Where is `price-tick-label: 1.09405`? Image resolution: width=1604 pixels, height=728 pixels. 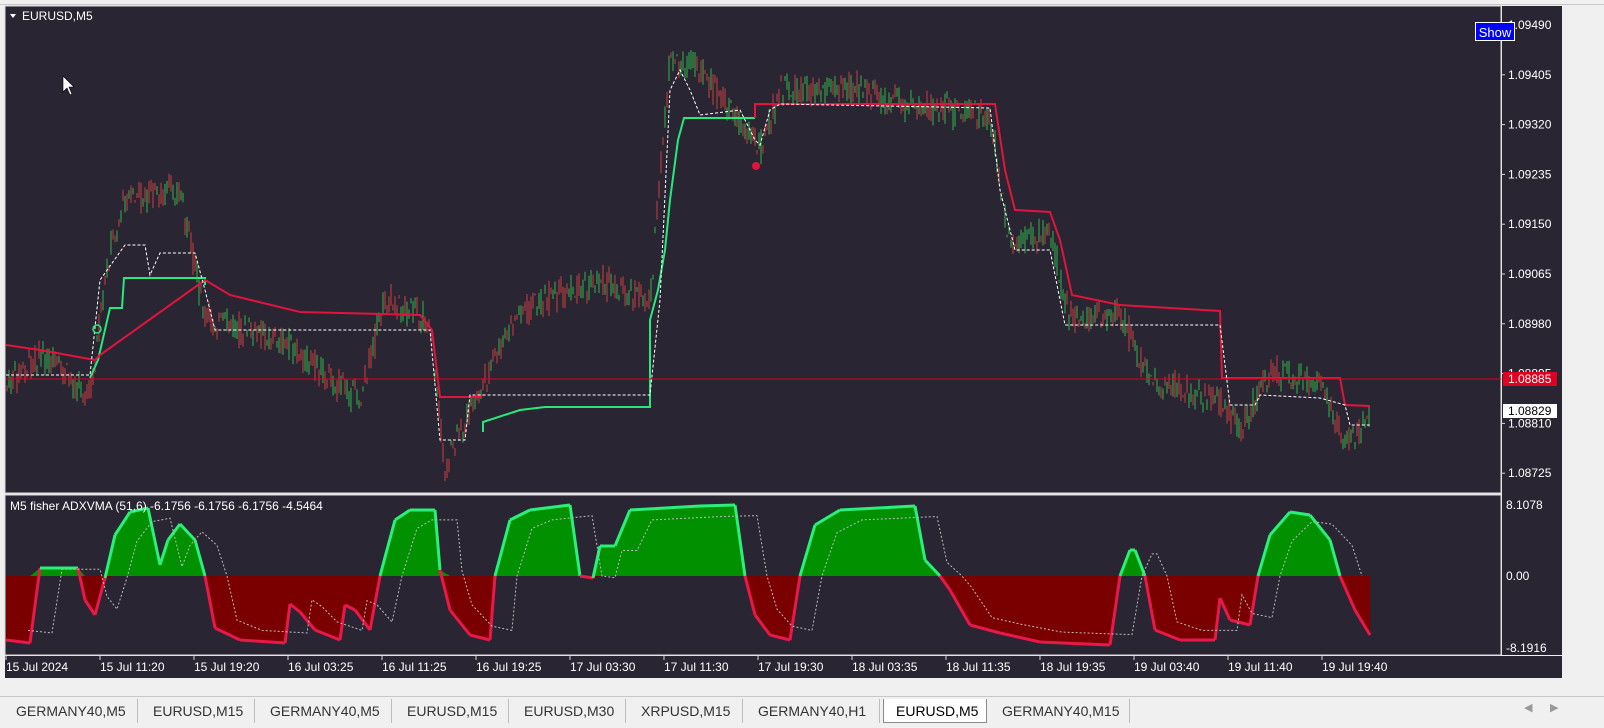
price-tick-label: 1.09405 is located at coordinates (1530, 75).